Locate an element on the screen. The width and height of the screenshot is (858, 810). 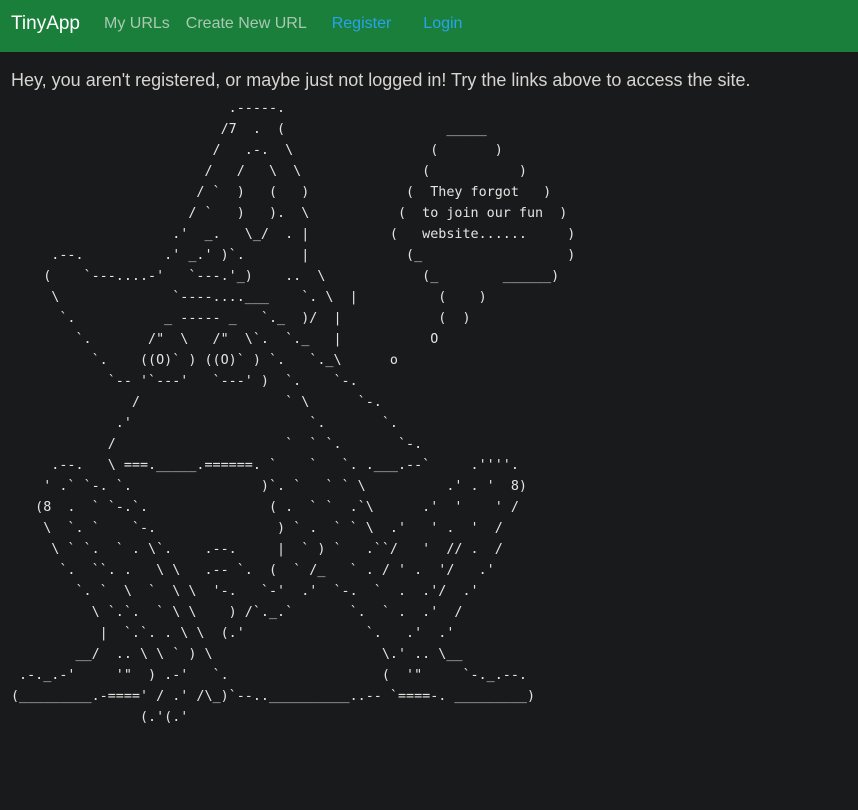
nav-link-my-urls: My URLs is located at coordinates (137, 24).